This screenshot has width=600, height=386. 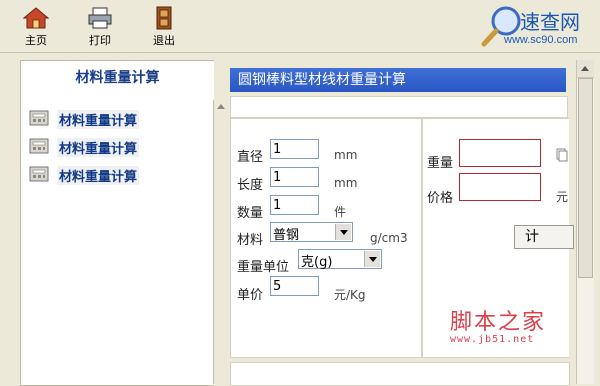 What do you see at coordinates (340, 212) in the screenshot?
I see `quantity-unit: 件` at bounding box center [340, 212].